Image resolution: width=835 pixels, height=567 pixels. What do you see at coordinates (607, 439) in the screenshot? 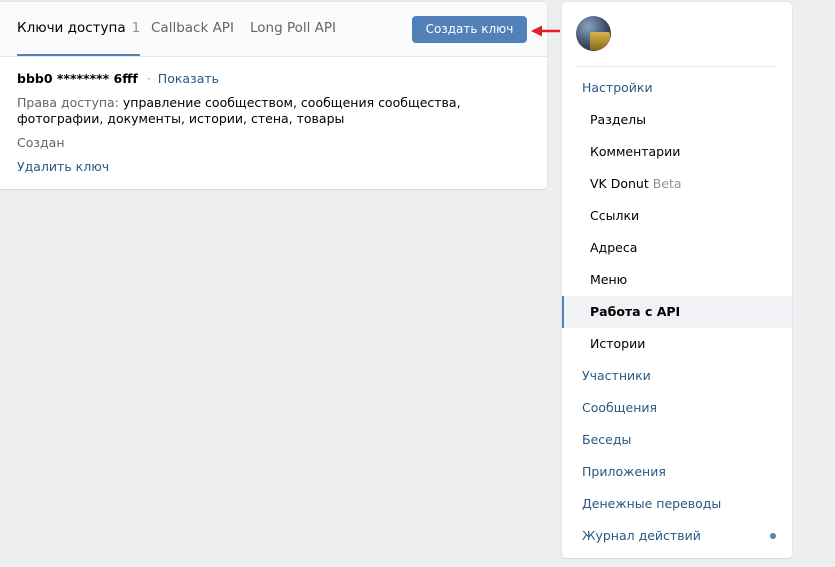
I see `sidebar-item-label: Беседы` at bounding box center [607, 439].